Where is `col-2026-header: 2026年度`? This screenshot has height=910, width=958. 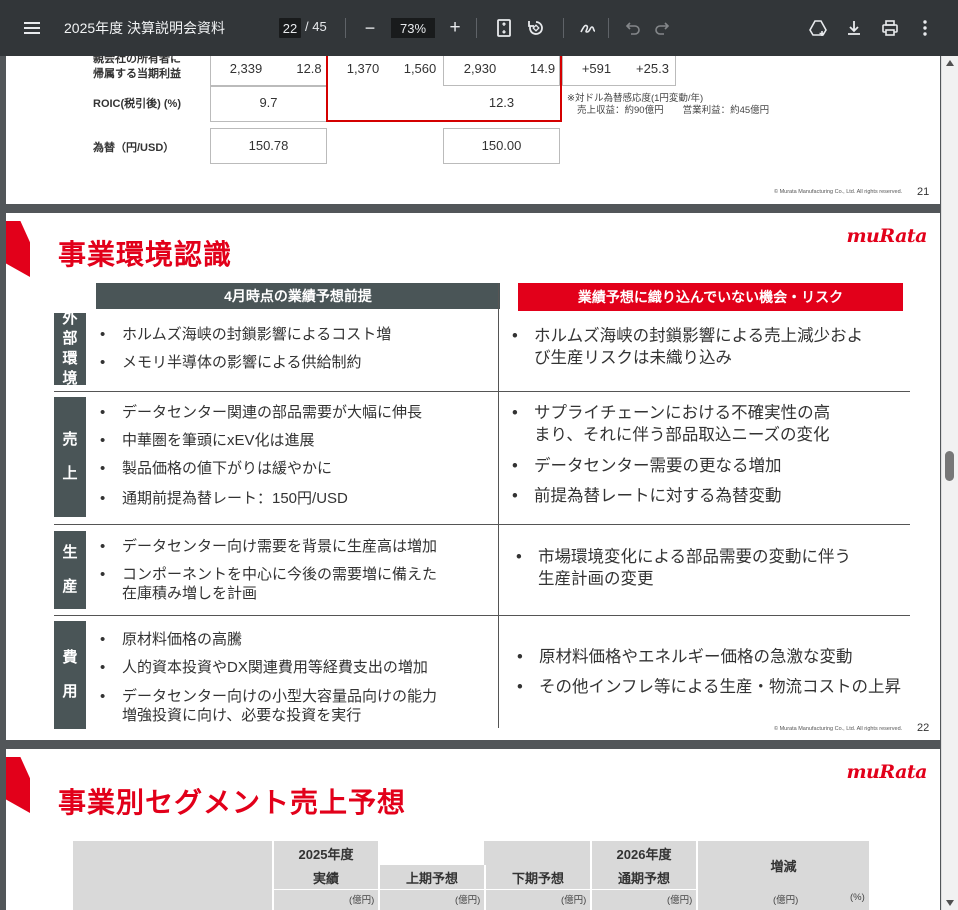 col-2026-header: 2026年度 is located at coordinates (644, 854).